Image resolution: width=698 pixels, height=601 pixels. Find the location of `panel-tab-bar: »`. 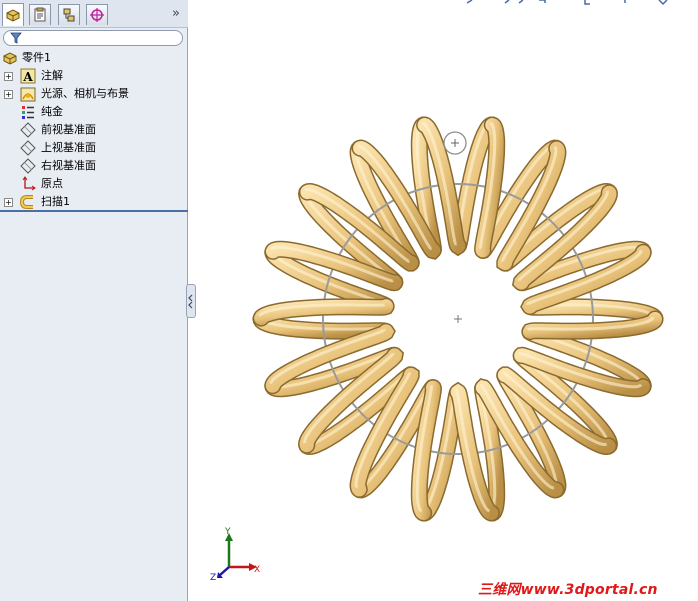

panel-tab-bar: » is located at coordinates (94, 14).